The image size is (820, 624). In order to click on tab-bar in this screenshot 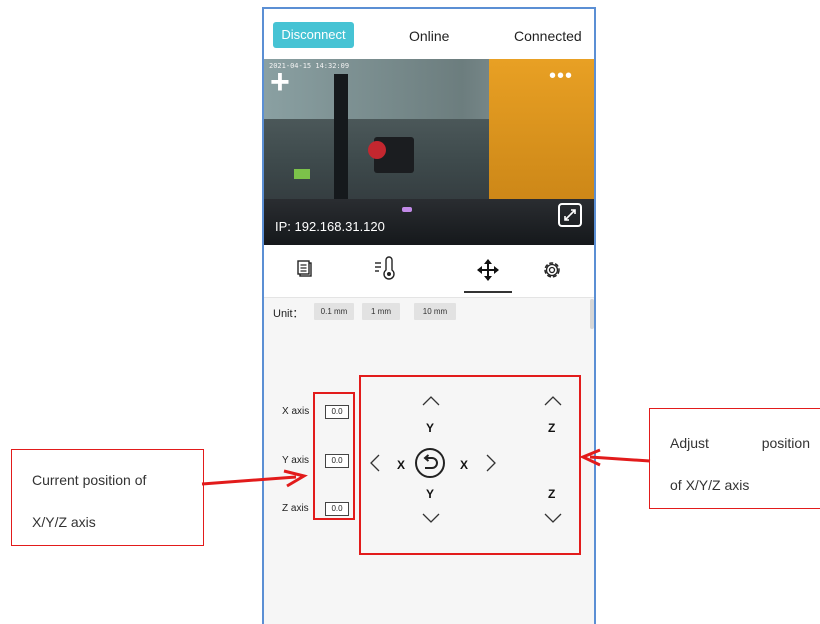, I will do `click(429, 271)`.